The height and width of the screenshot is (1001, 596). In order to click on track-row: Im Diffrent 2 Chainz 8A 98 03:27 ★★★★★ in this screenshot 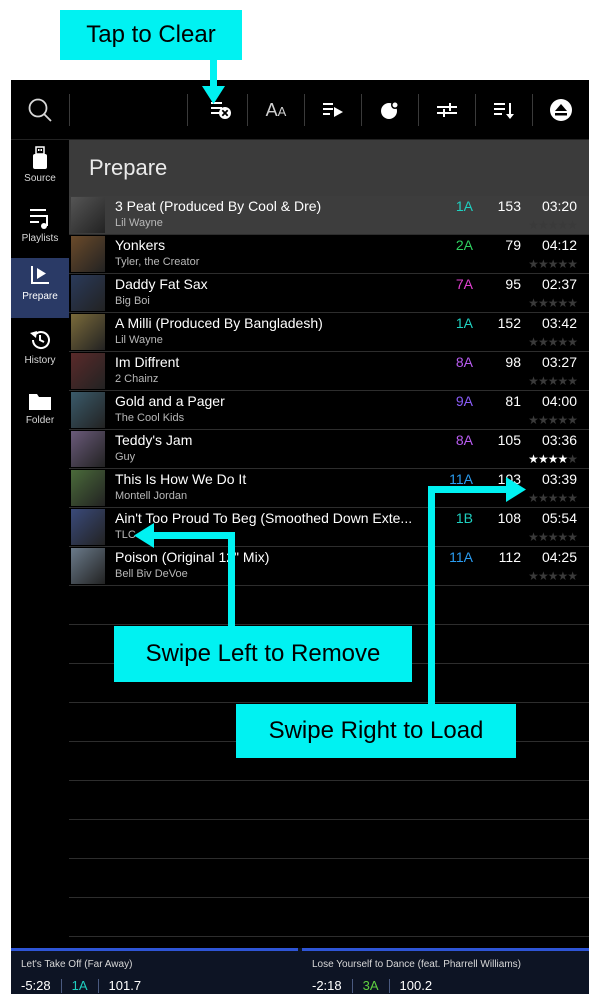, I will do `click(329, 371)`.